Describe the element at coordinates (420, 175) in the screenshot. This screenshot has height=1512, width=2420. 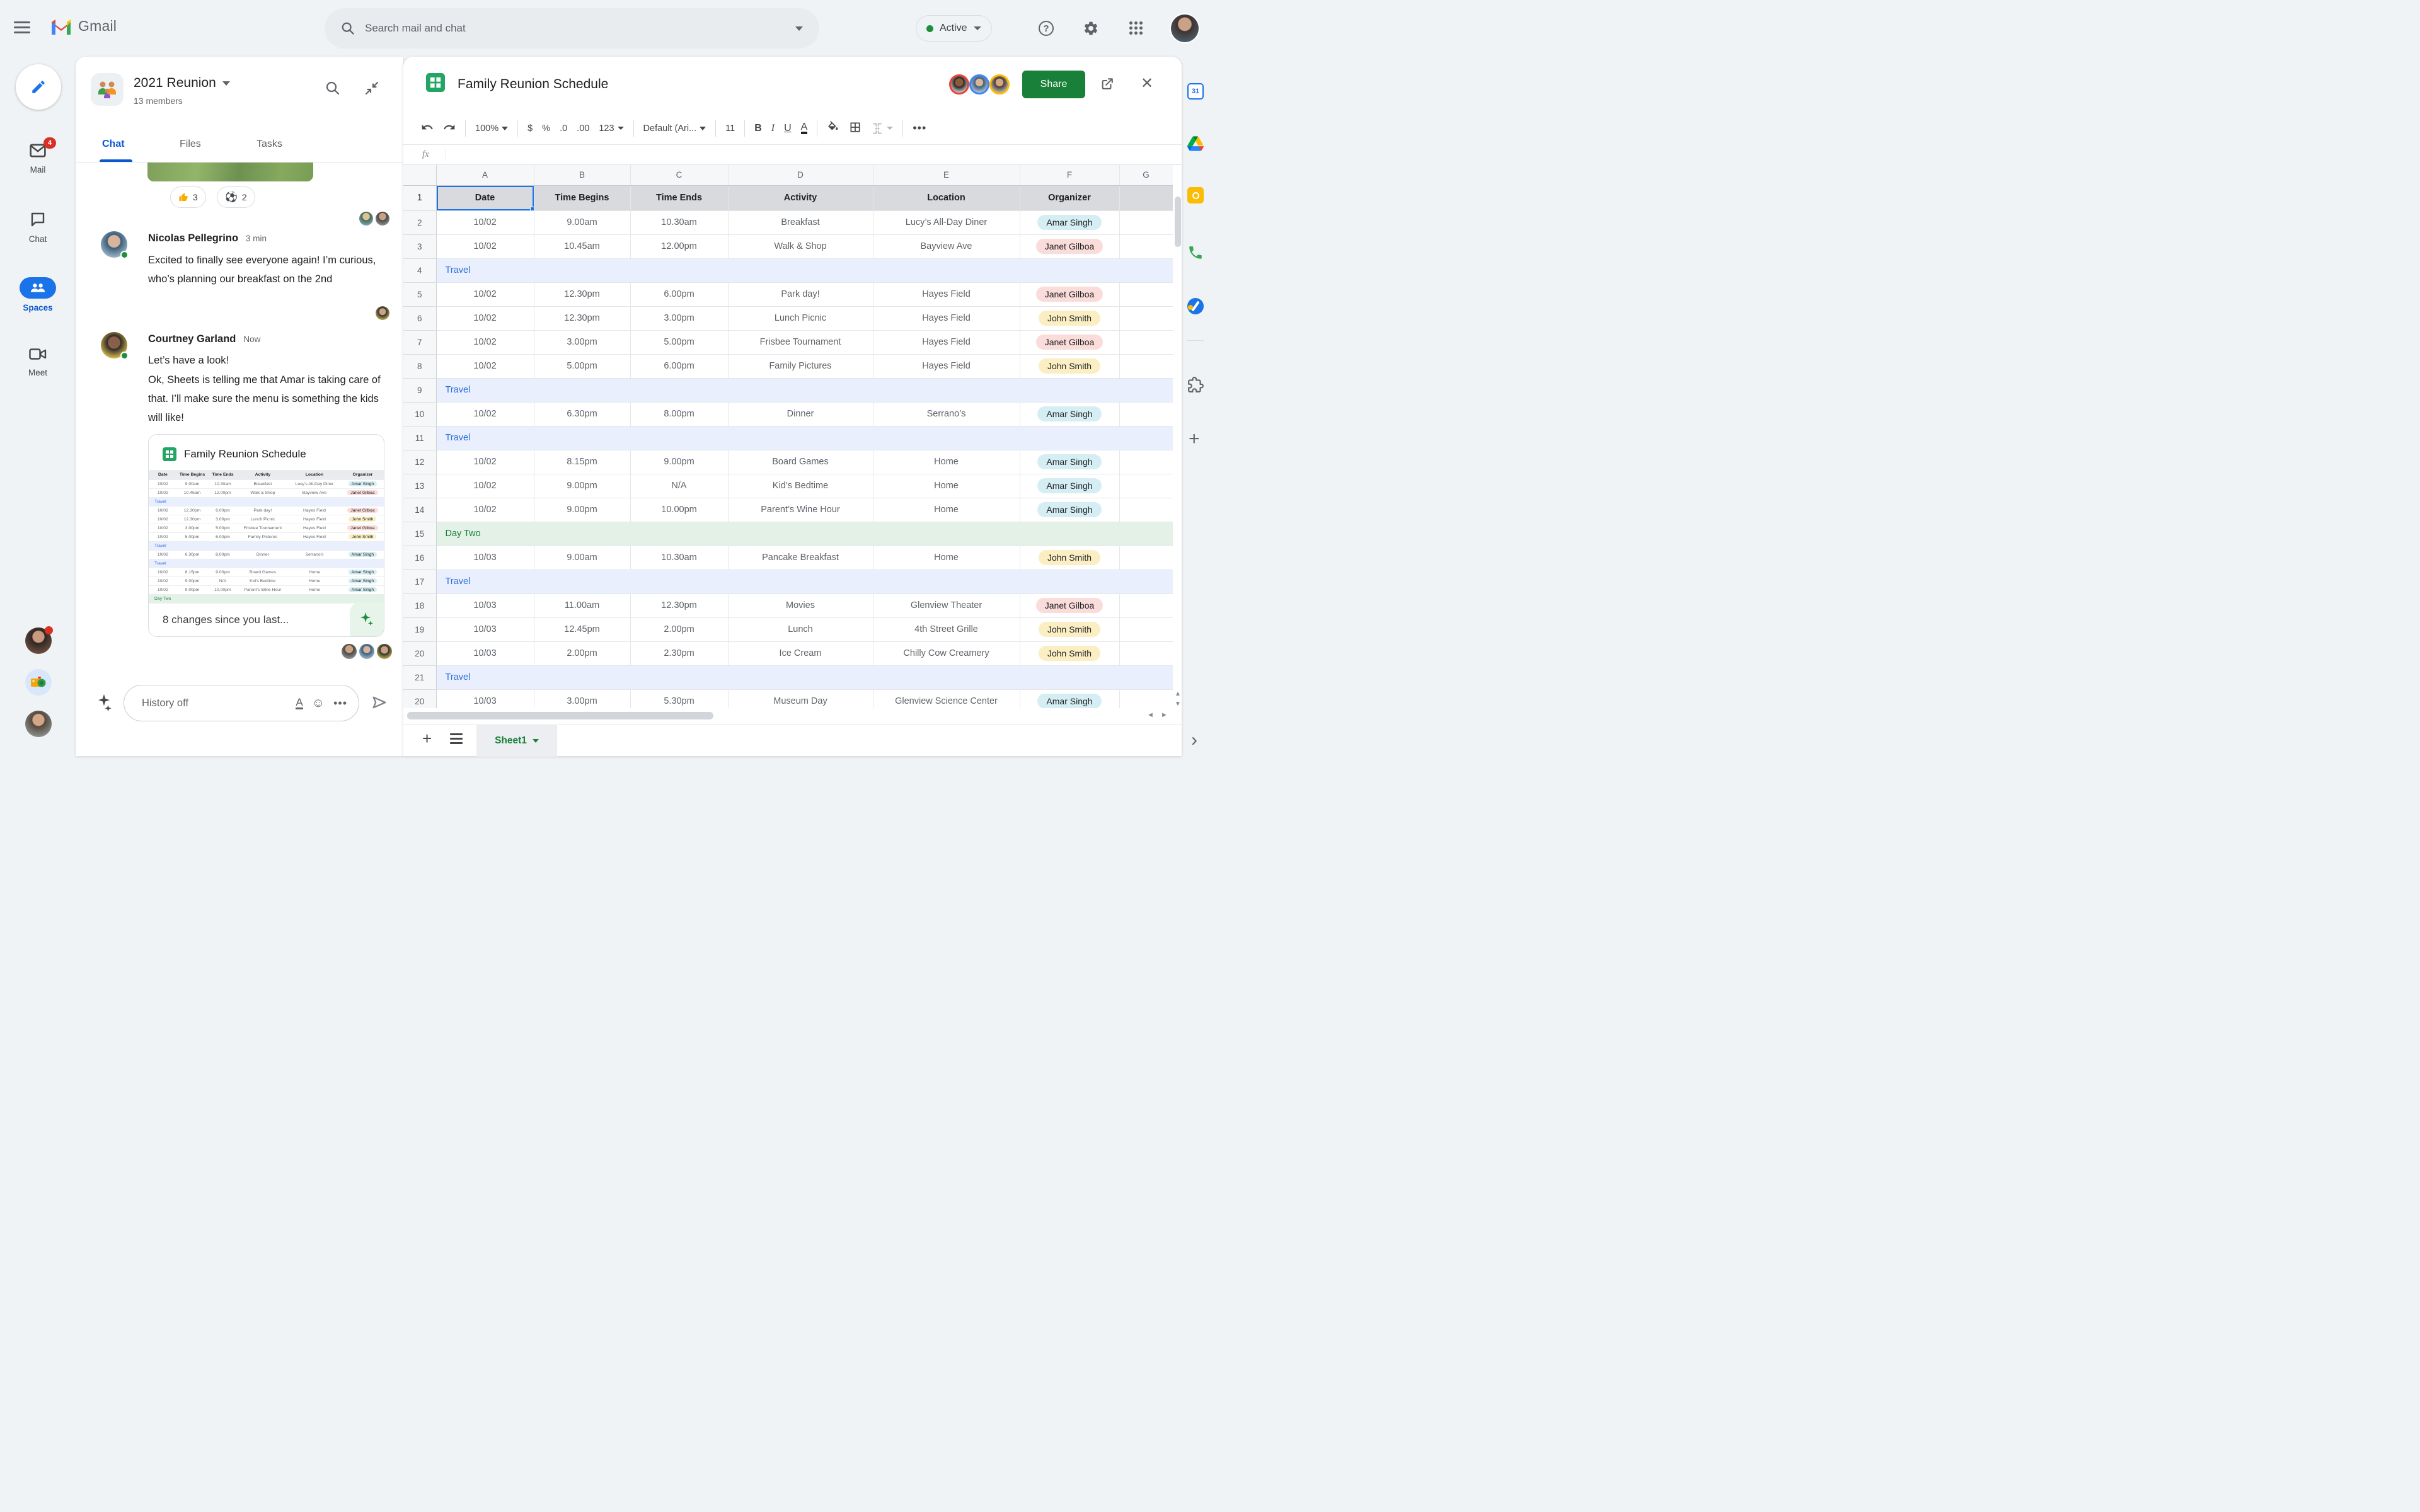
I see `grid-corner` at that location.